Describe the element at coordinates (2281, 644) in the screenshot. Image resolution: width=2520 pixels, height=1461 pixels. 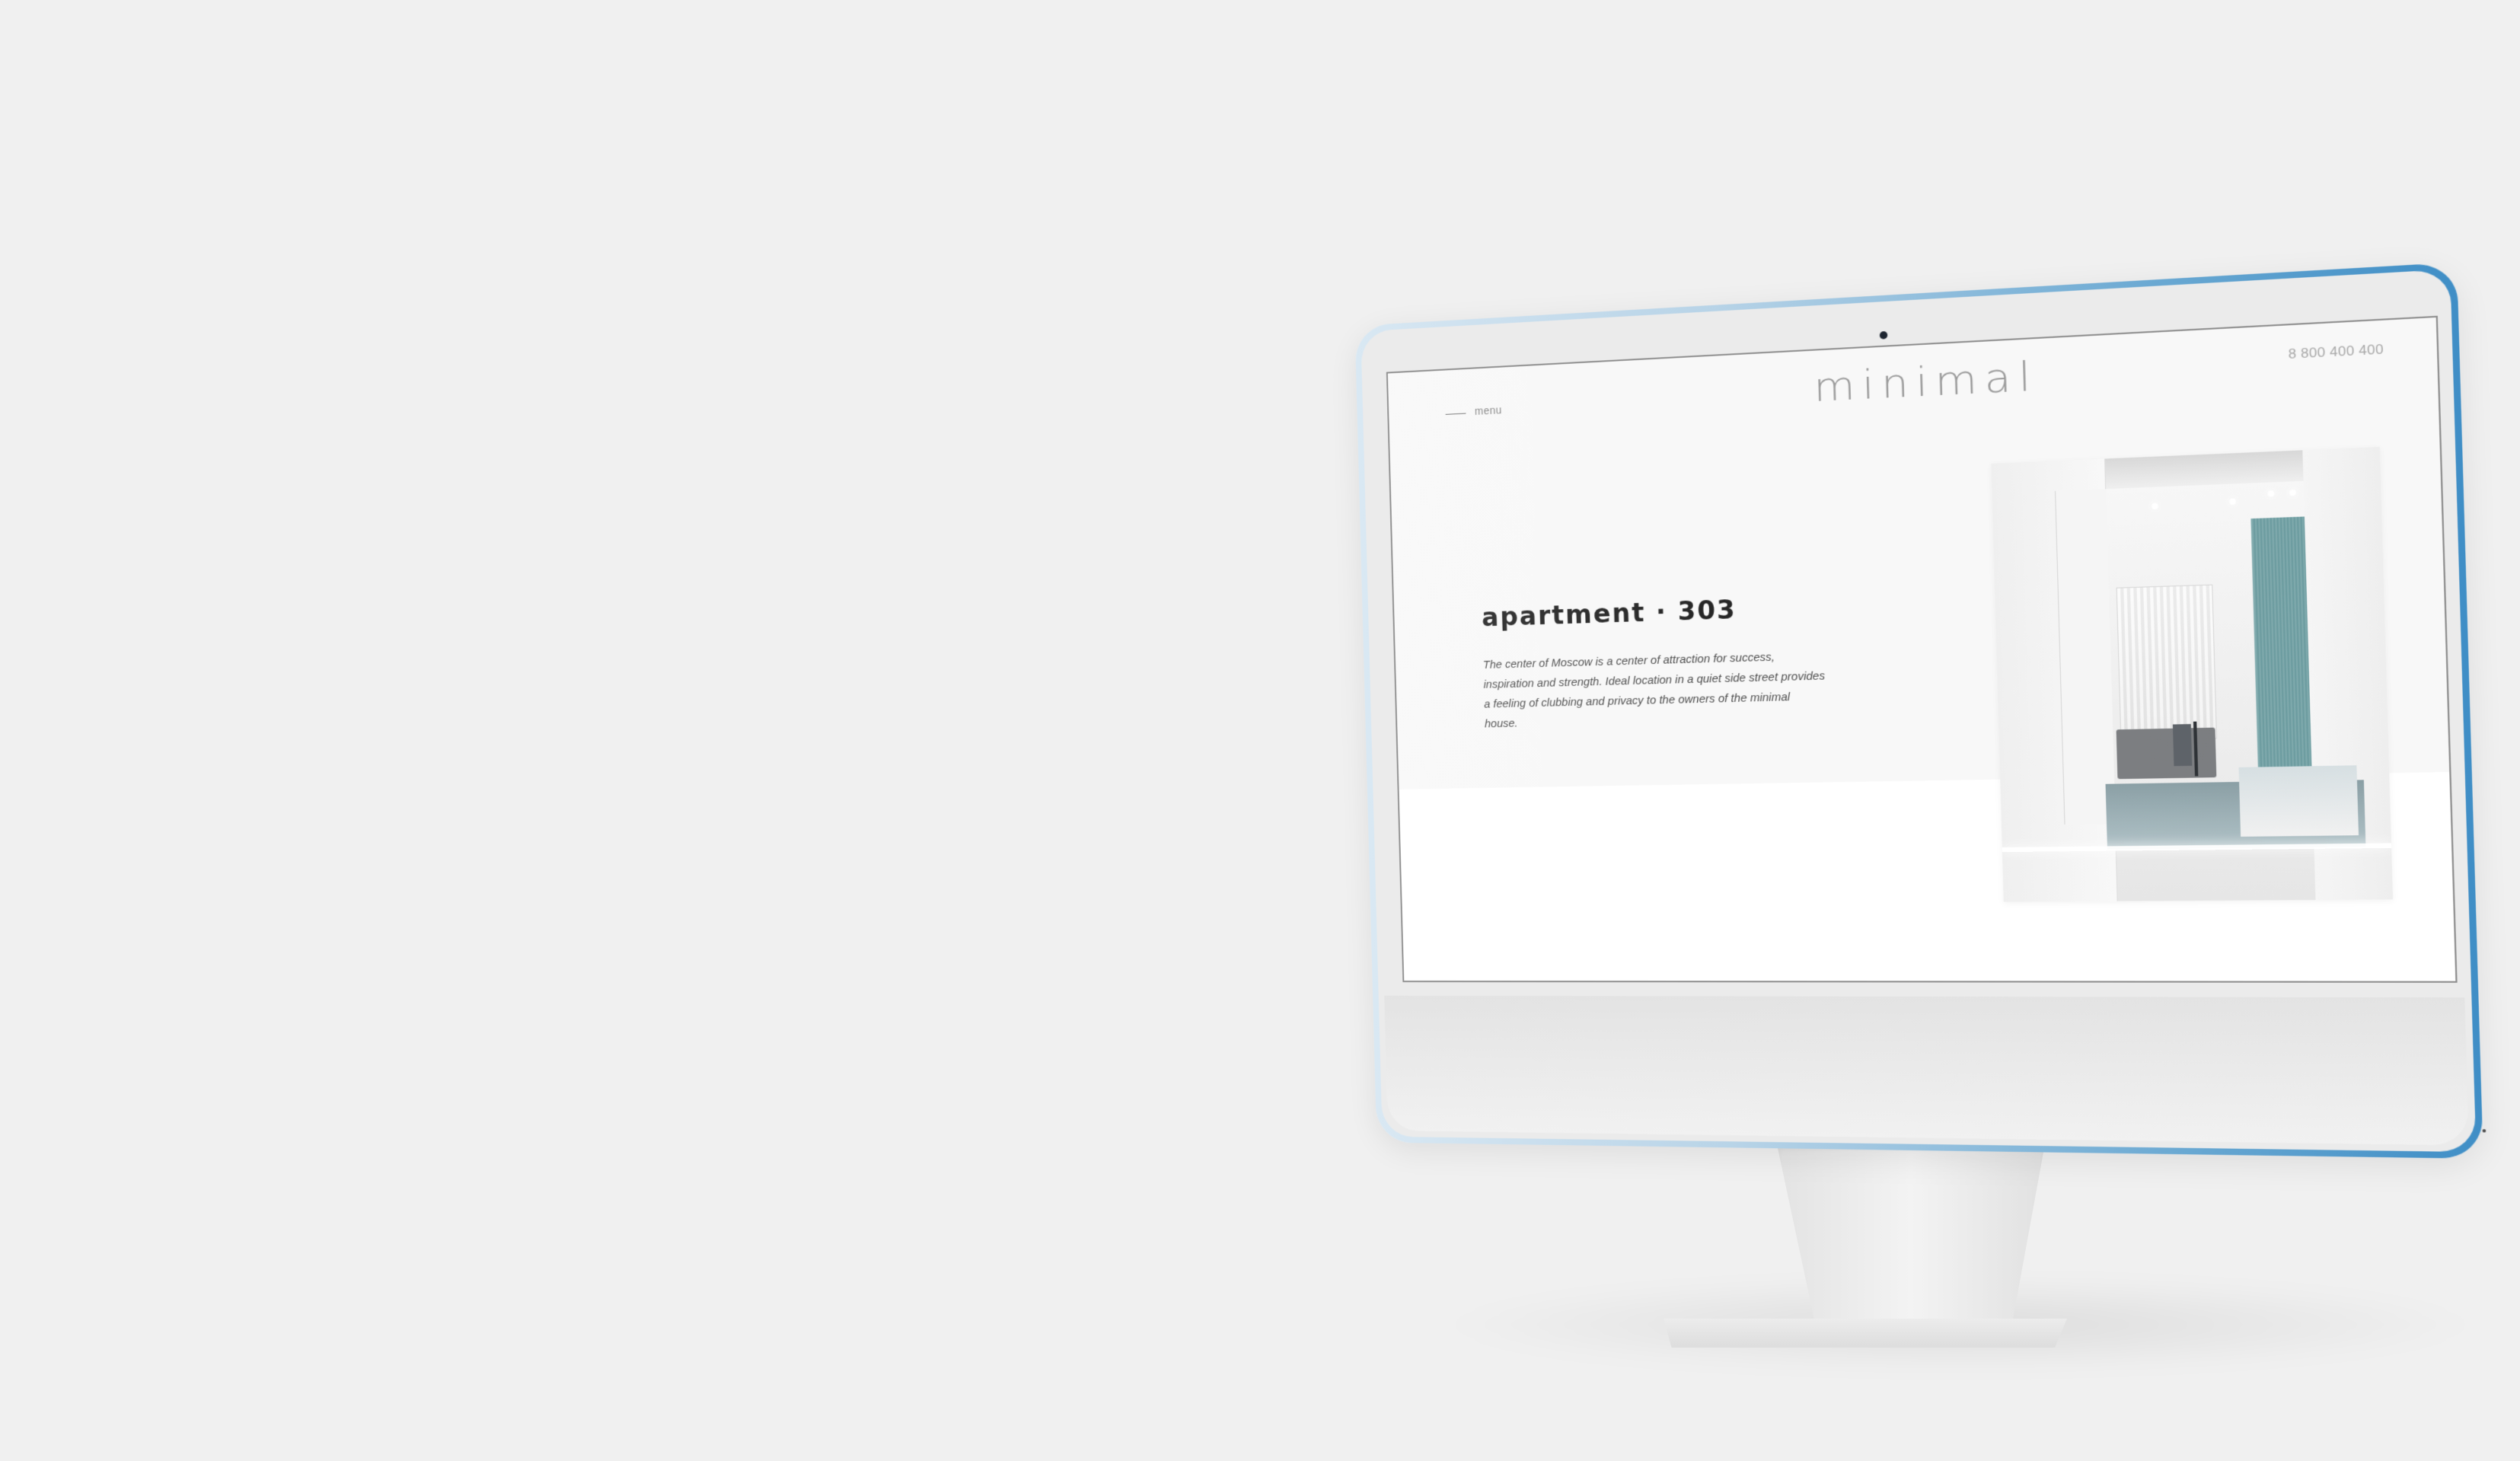
I see `teal-wall-column` at that location.